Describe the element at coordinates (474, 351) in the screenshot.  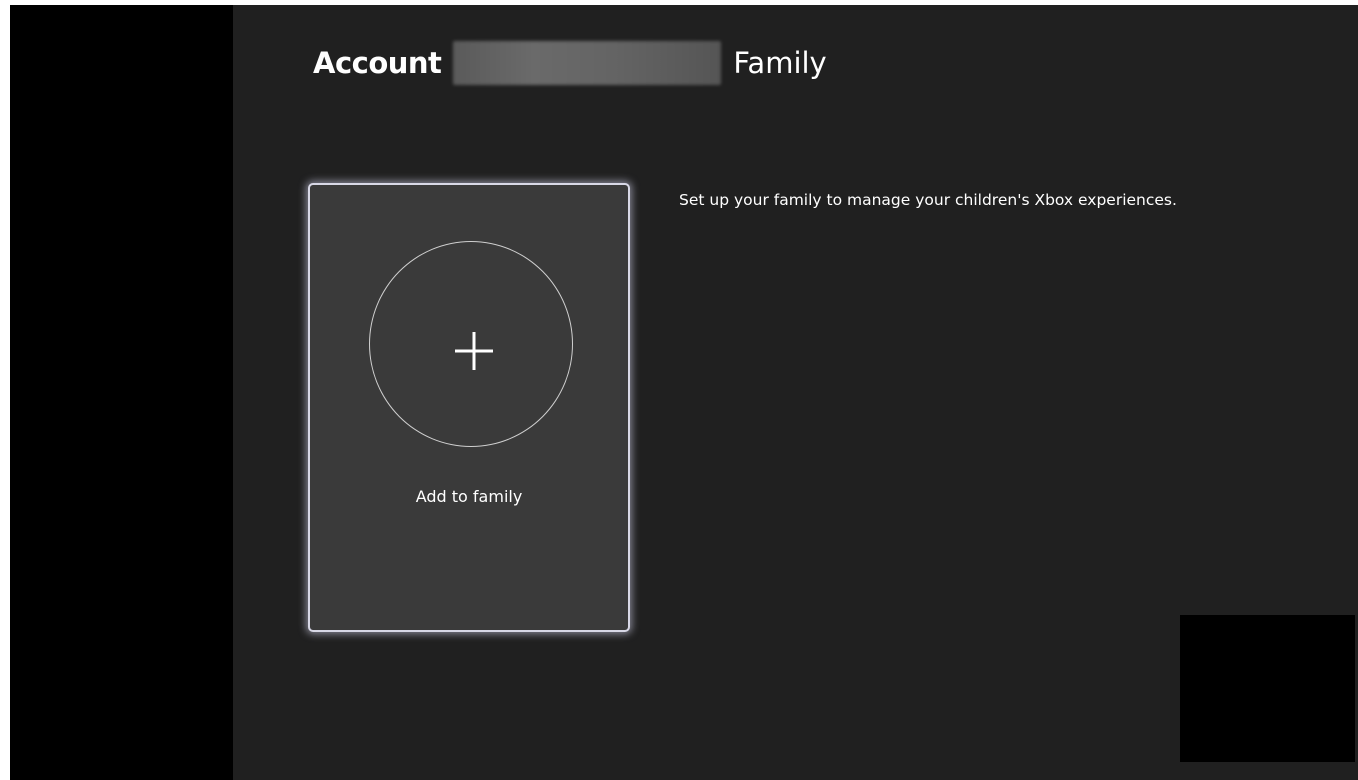
I see `plus-icon` at that location.